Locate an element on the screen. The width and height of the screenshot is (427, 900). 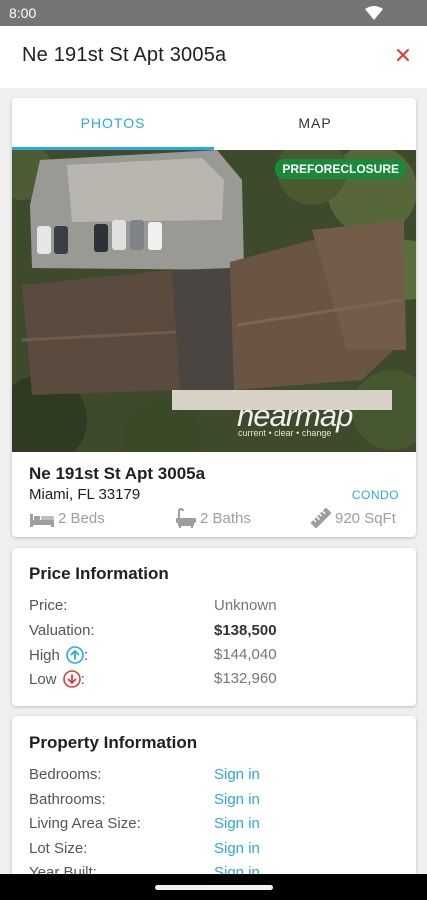
tab-bar: PHOTOS MAP is located at coordinates (214, 124).